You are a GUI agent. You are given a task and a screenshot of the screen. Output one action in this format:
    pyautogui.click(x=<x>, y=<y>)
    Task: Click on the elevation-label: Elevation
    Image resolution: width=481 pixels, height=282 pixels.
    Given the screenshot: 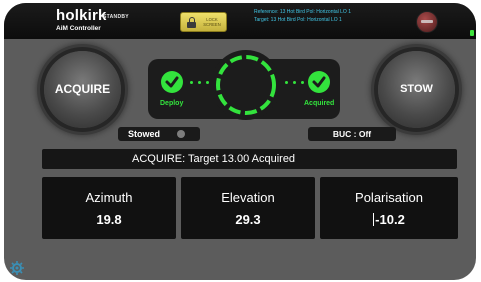 What is the action you would take?
    pyautogui.click(x=248, y=197)
    